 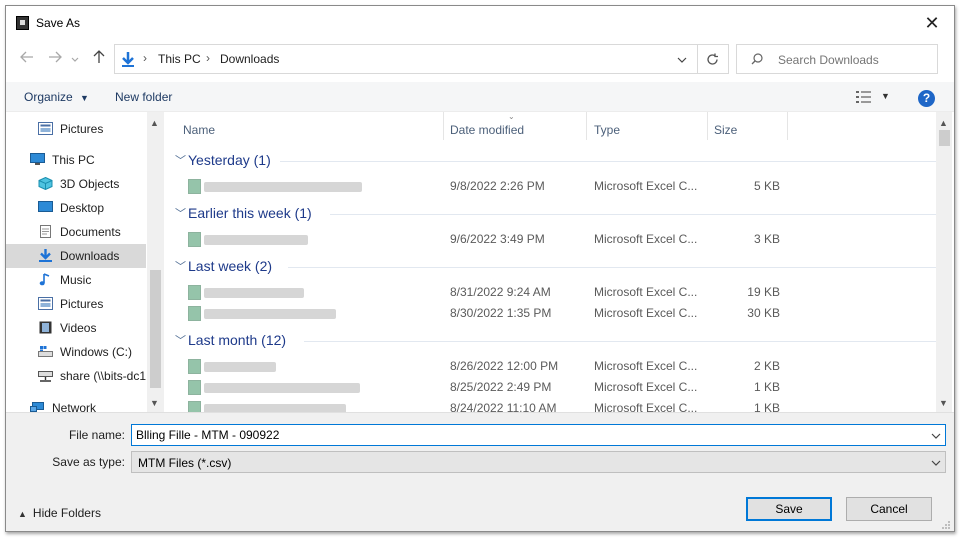 I want to click on address-dropdown-icon, so click(x=682, y=61).